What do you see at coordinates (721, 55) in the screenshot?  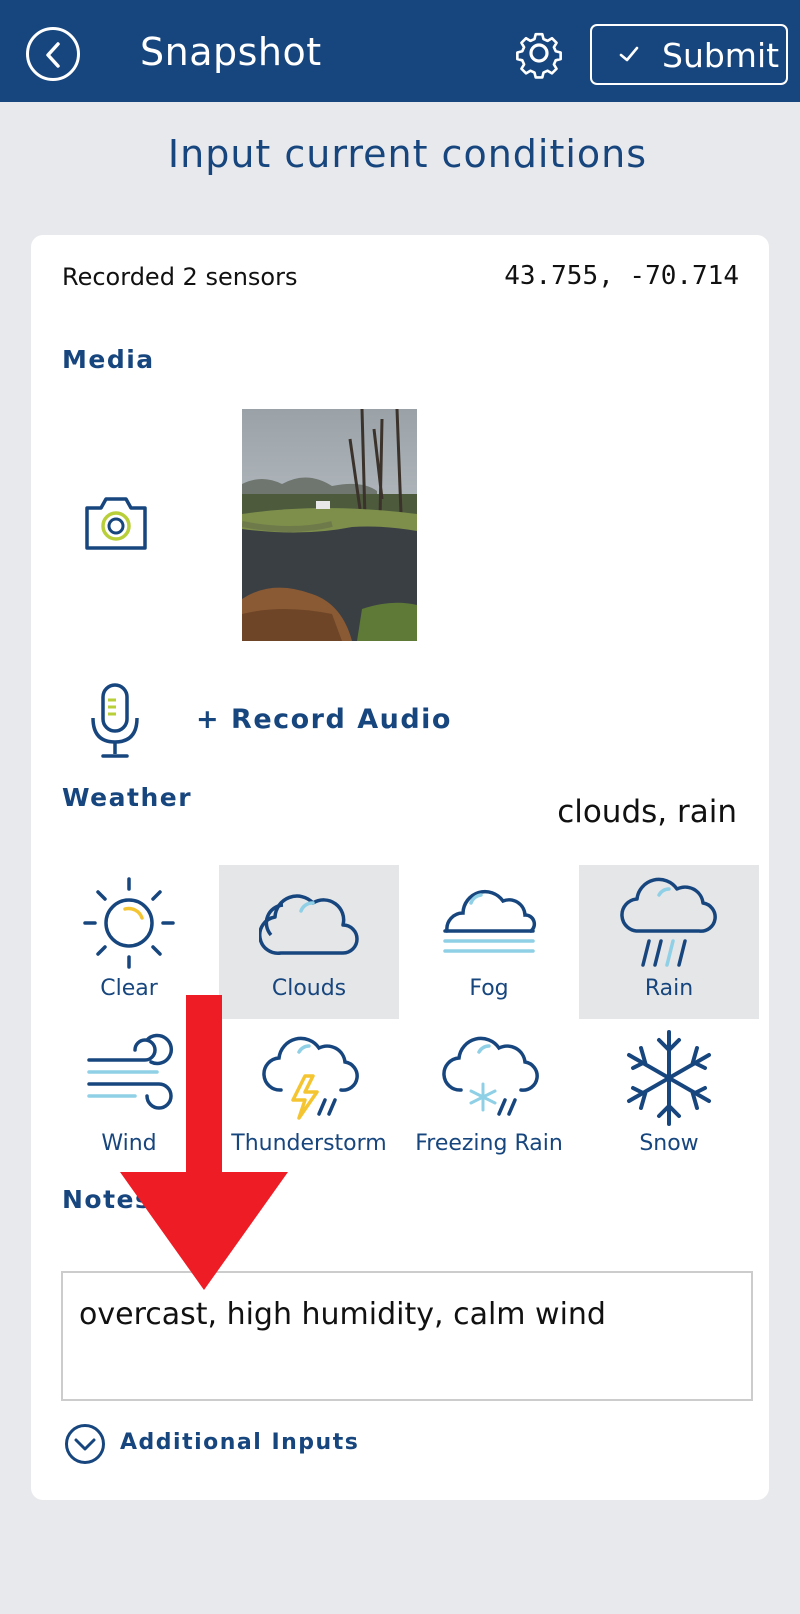 I see `submit-label: Submit` at bounding box center [721, 55].